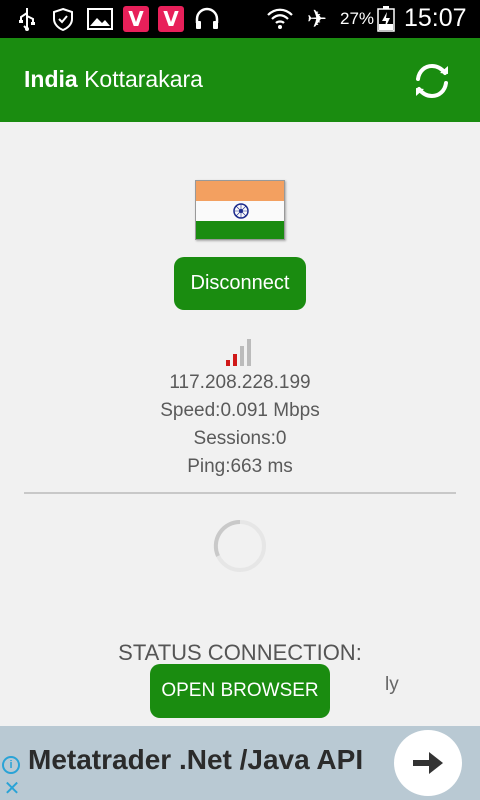 The image size is (480, 800). Describe the element at coordinates (63, 19) in the screenshot. I see `shield-icon` at that location.